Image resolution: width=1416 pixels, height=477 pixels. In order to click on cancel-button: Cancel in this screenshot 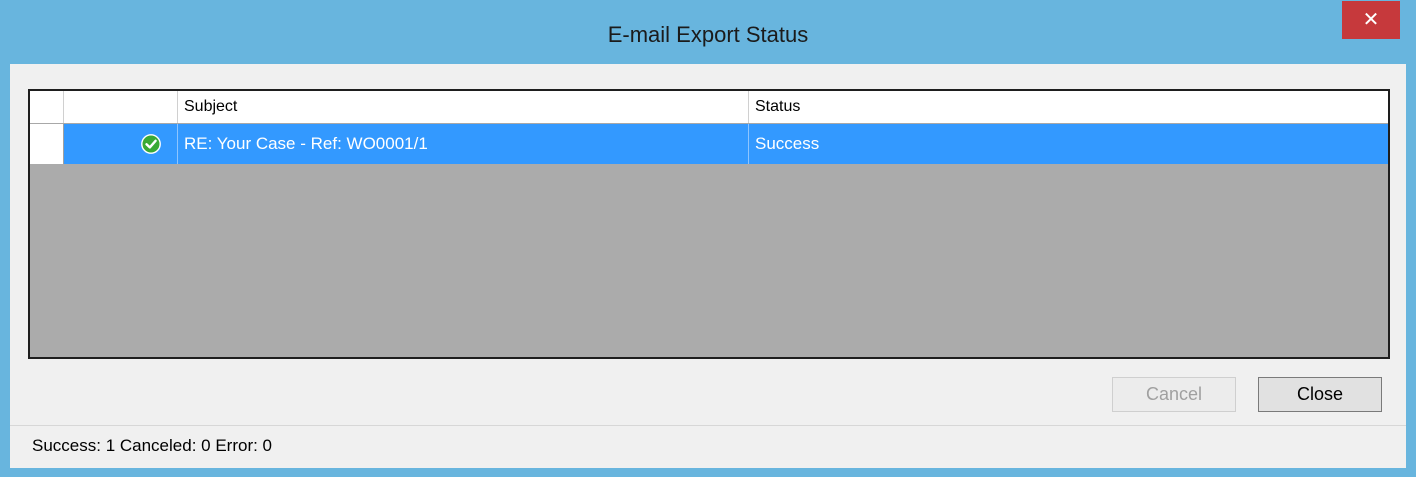, I will do `click(1174, 394)`.